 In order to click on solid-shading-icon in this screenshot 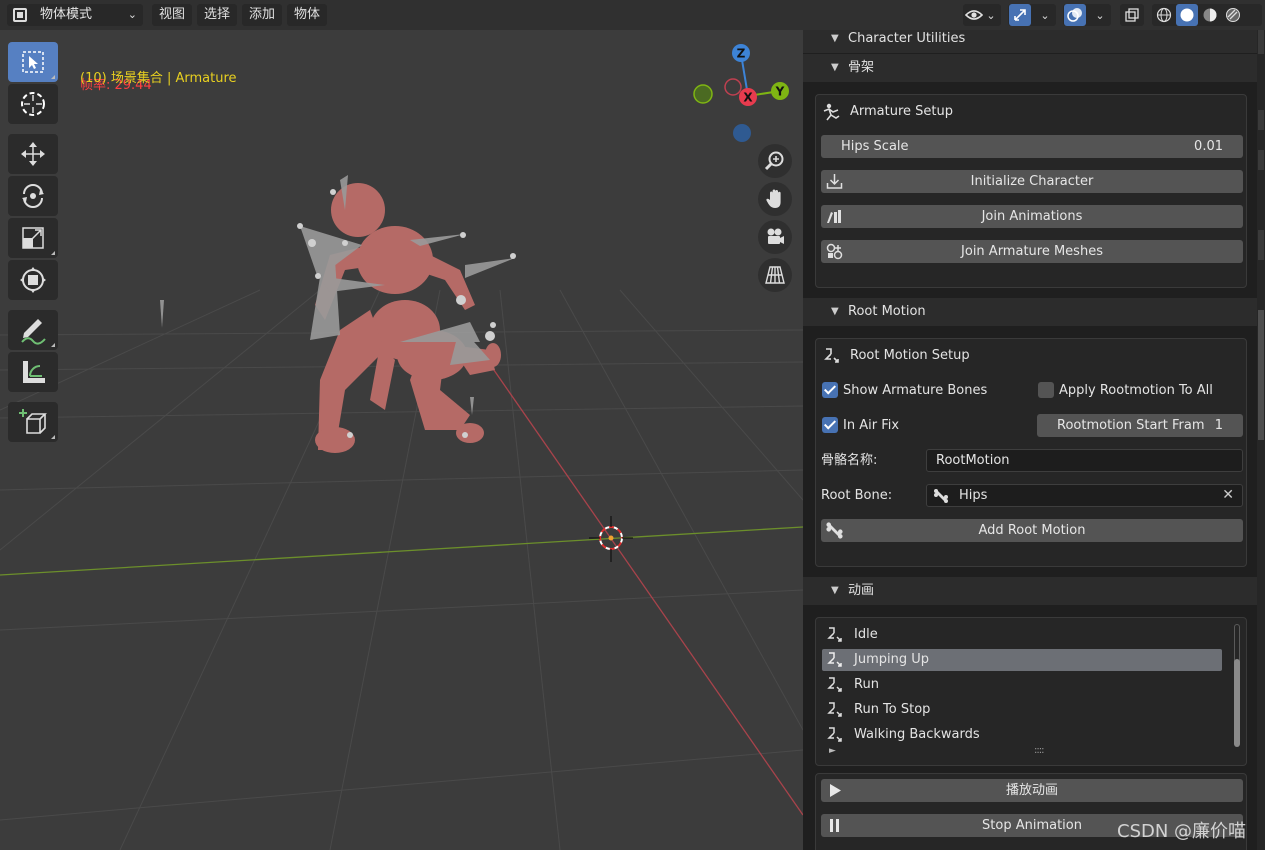, I will do `click(1187, 15)`.